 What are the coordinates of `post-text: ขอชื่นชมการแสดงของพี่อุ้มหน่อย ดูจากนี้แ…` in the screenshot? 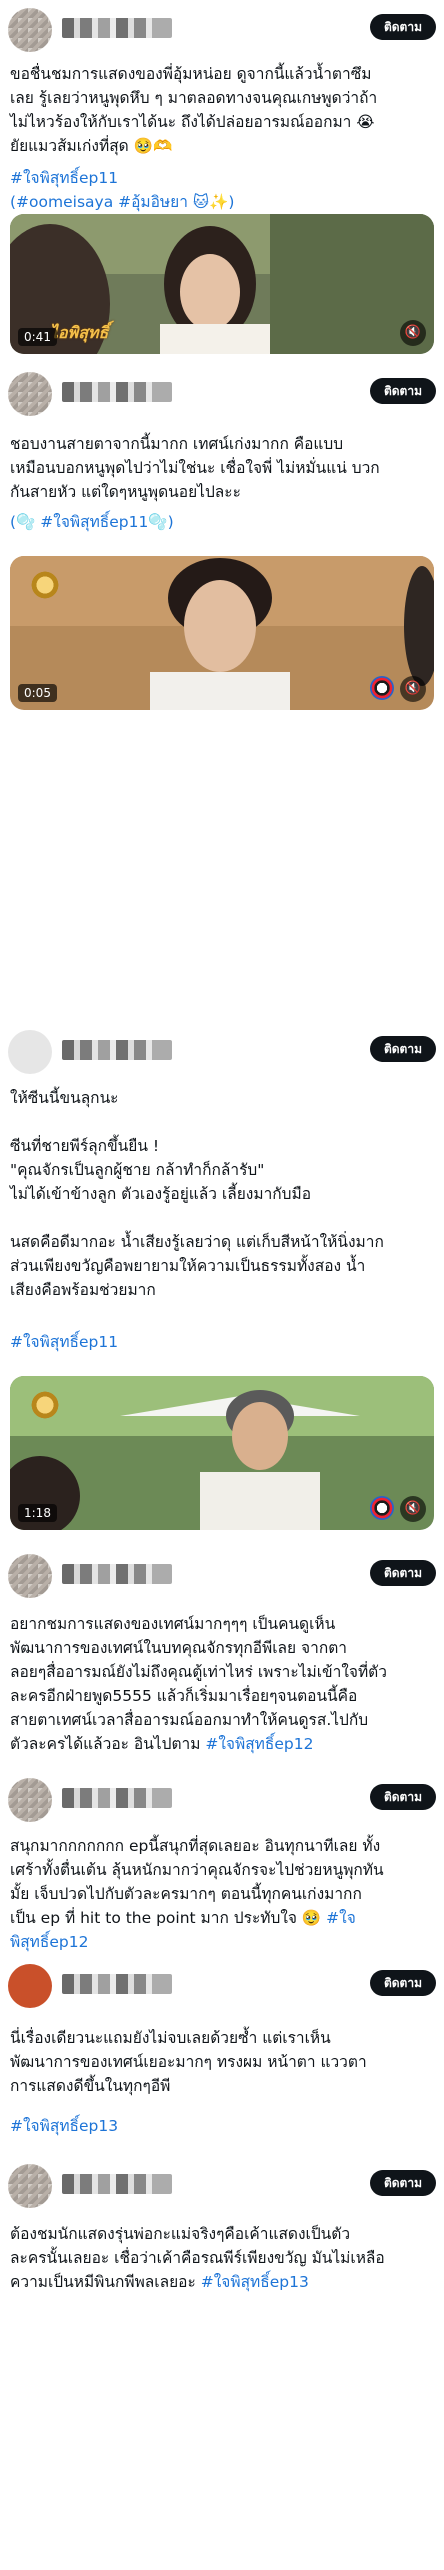 It's located at (194, 110).